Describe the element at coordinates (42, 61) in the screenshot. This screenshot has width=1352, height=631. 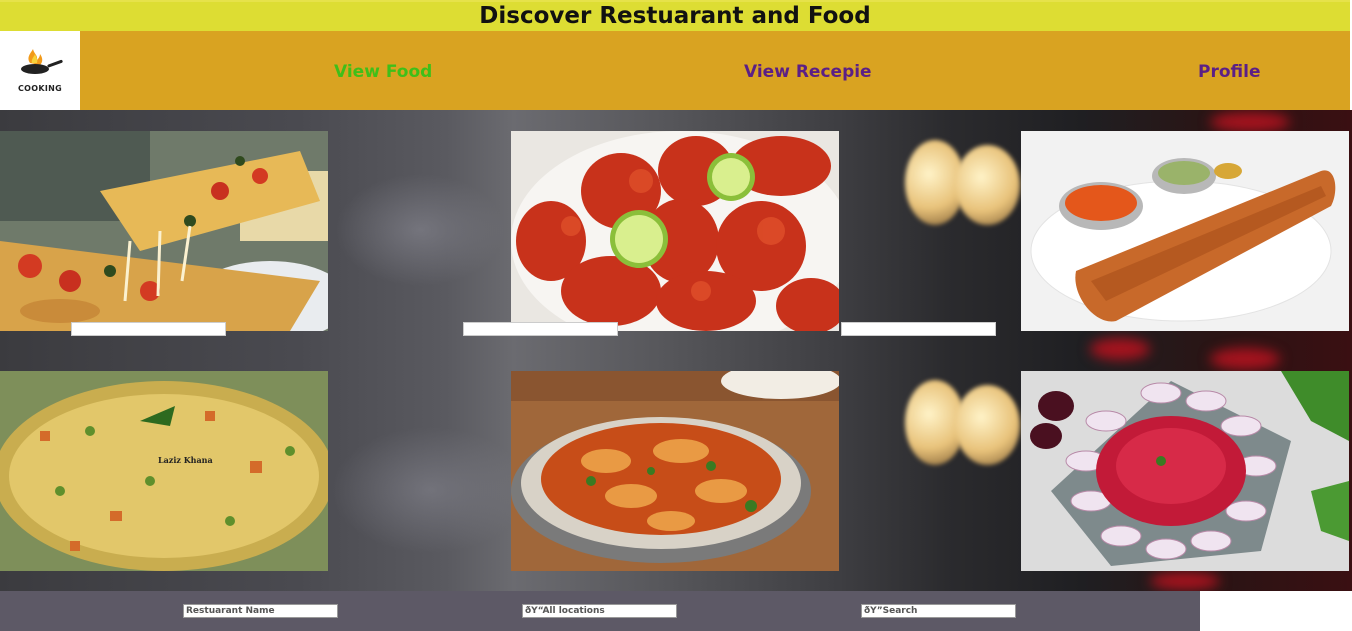
I see `frying-pan-flame-icon` at that location.